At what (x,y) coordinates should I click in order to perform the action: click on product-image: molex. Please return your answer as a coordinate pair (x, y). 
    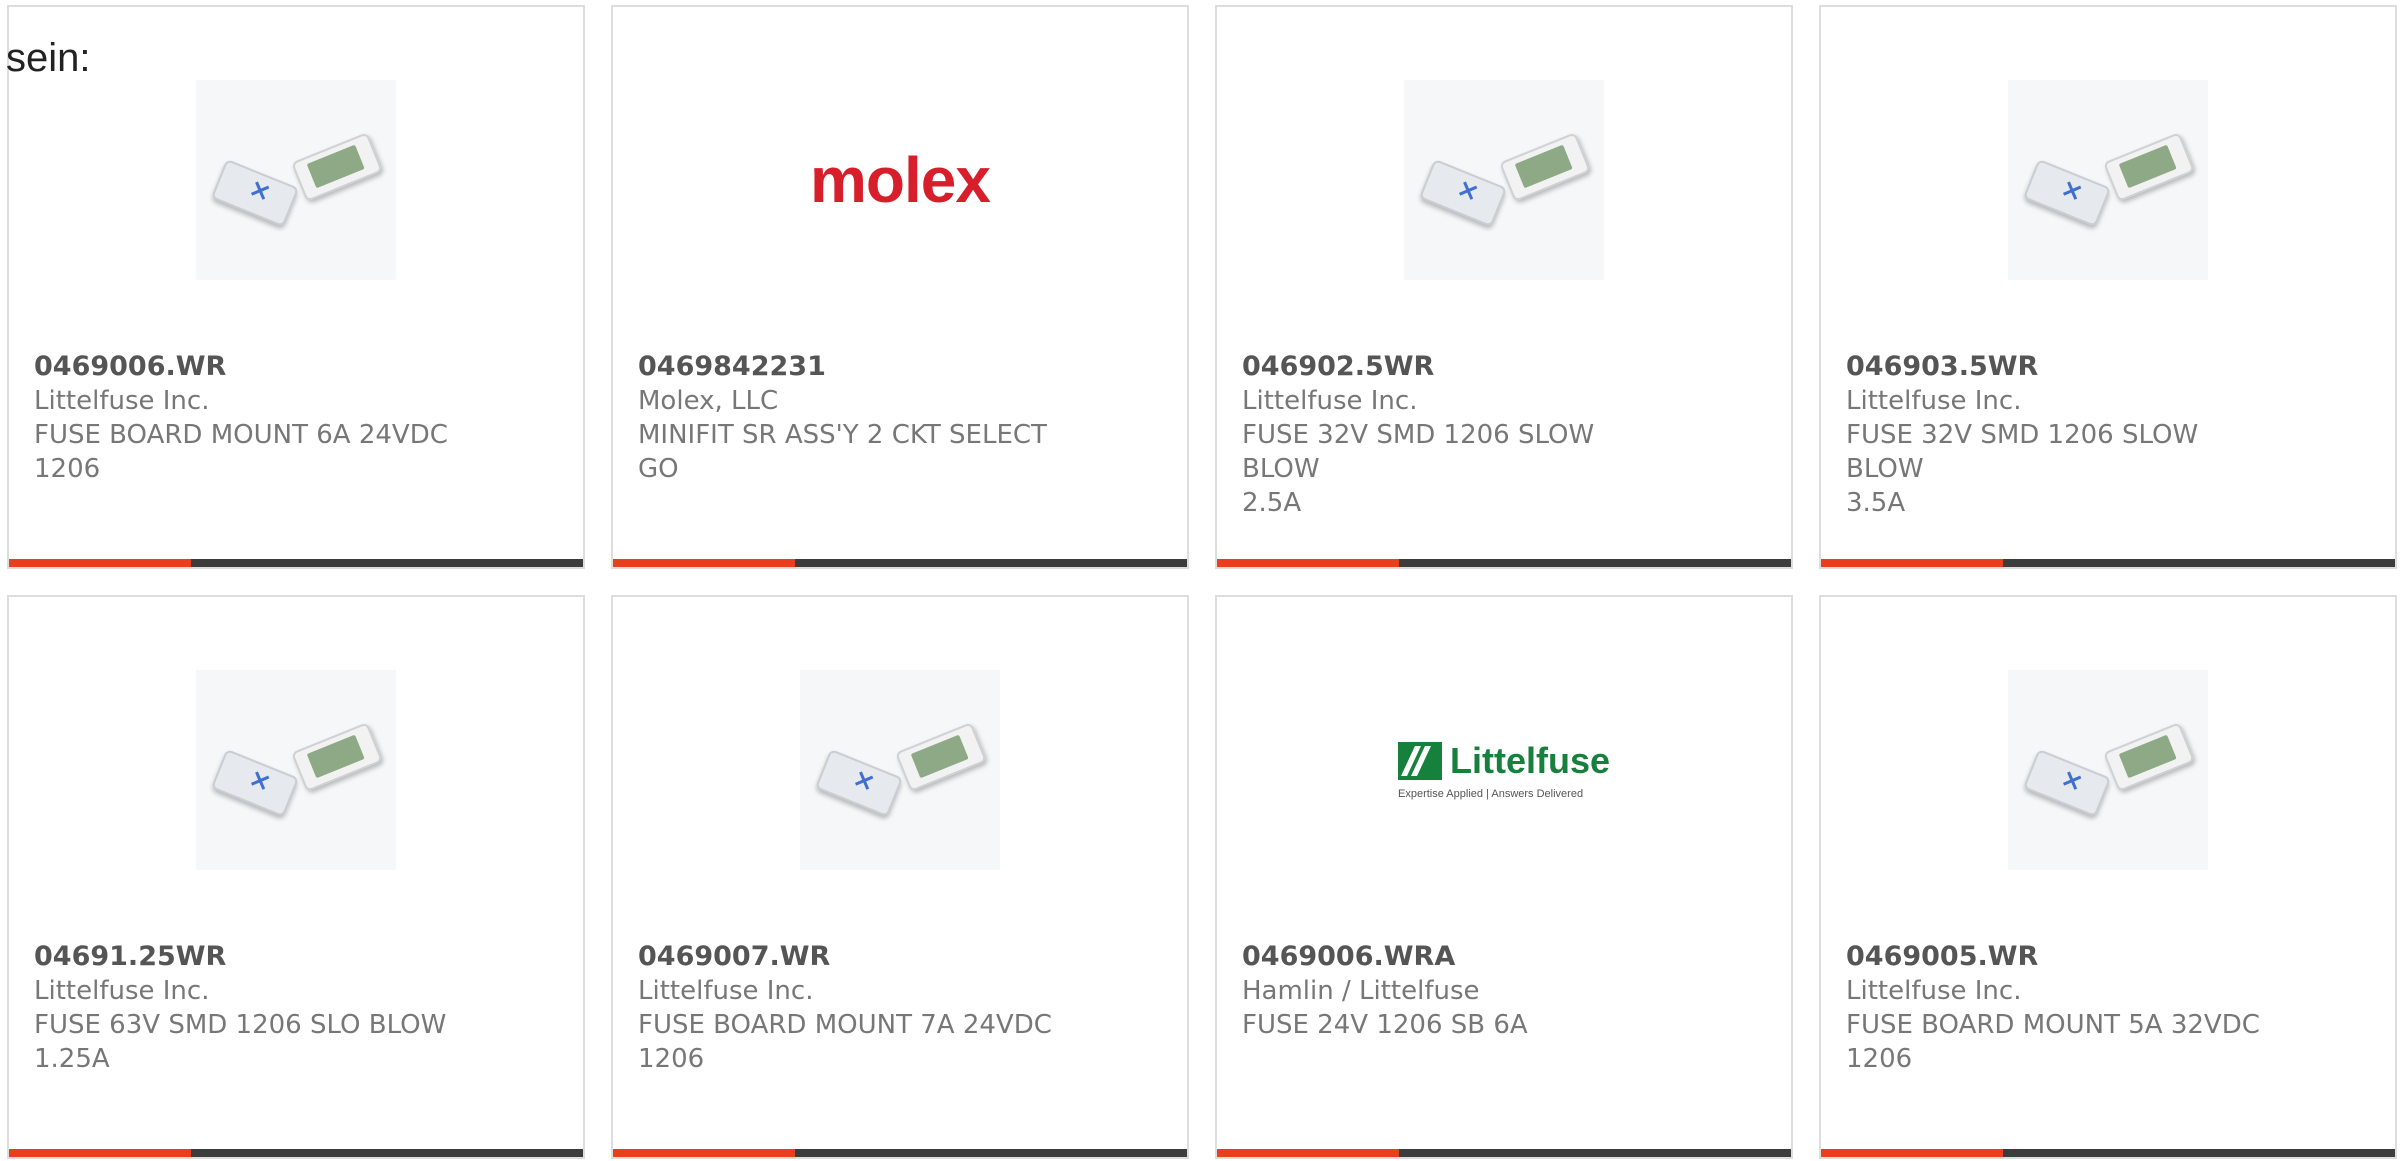
    Looking at the image, I should click on (900, 180).